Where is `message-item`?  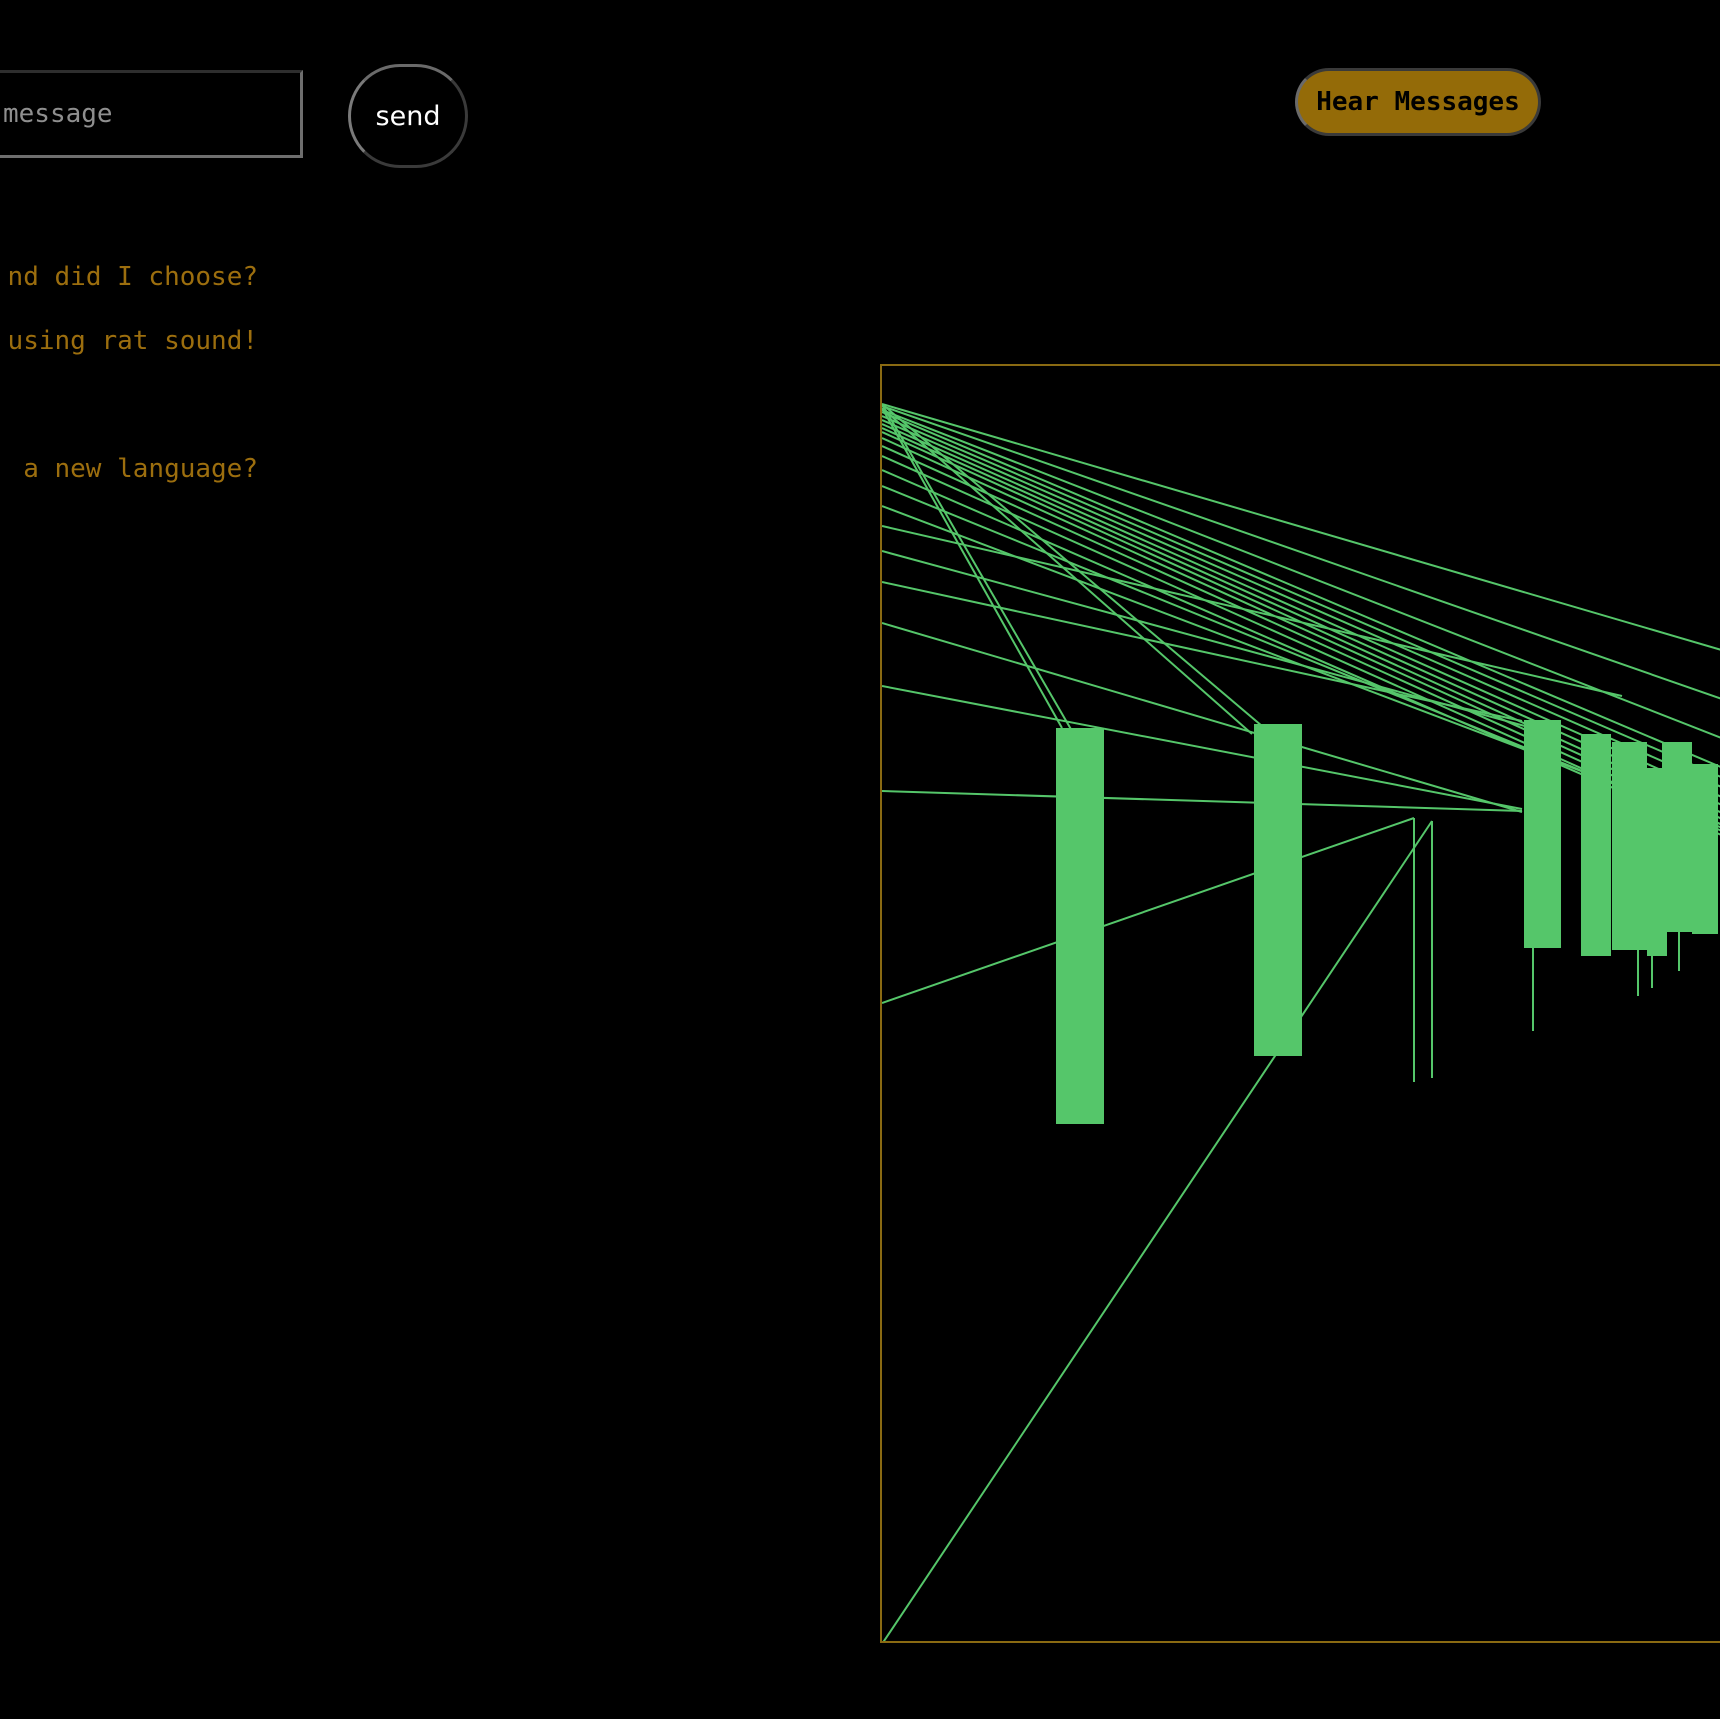 message-item is located at coordinates (129, 410).